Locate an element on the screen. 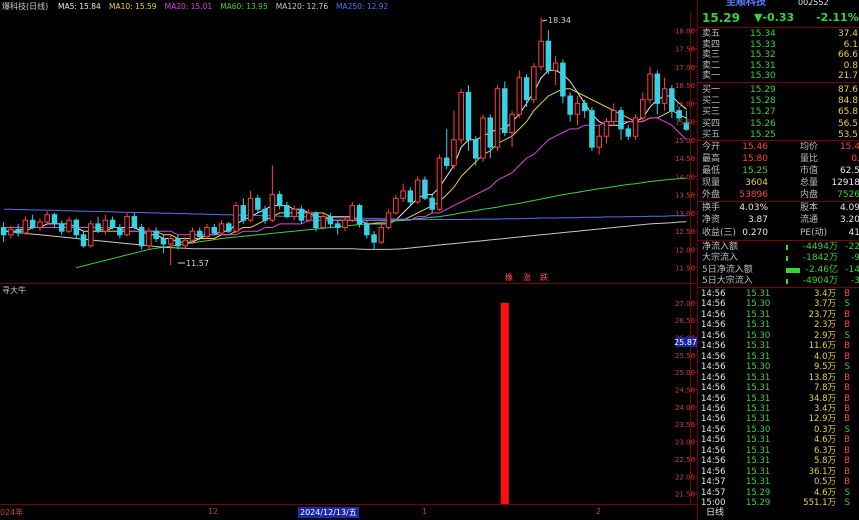 This screenshot has height=520, width=859. tick-row: 14:56 15.30 9.5万 S is located at coordinates (778, 367).